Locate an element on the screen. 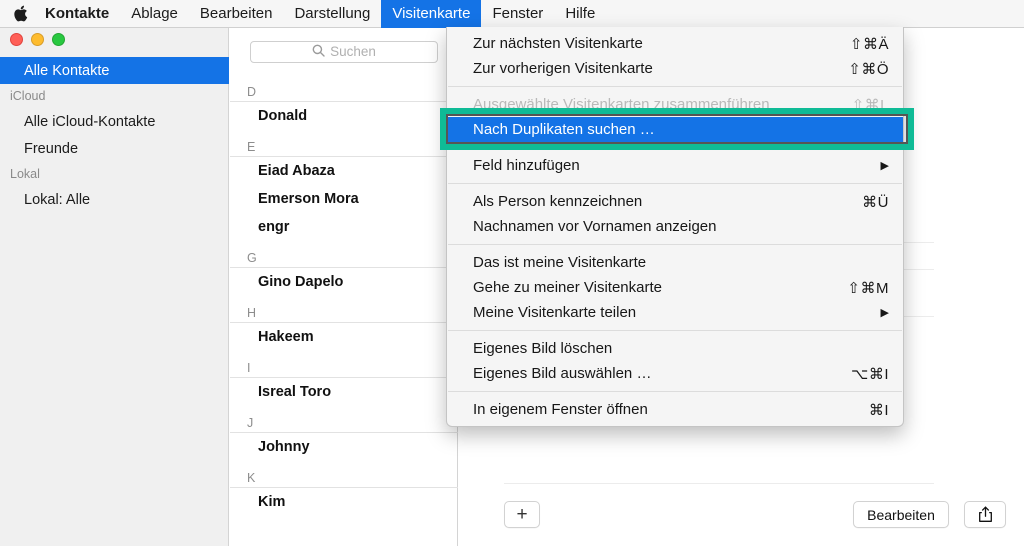 The height and width of the screenshot is (546, 1024). menu-fenster: Fenster is located at coordinates (517, 14).